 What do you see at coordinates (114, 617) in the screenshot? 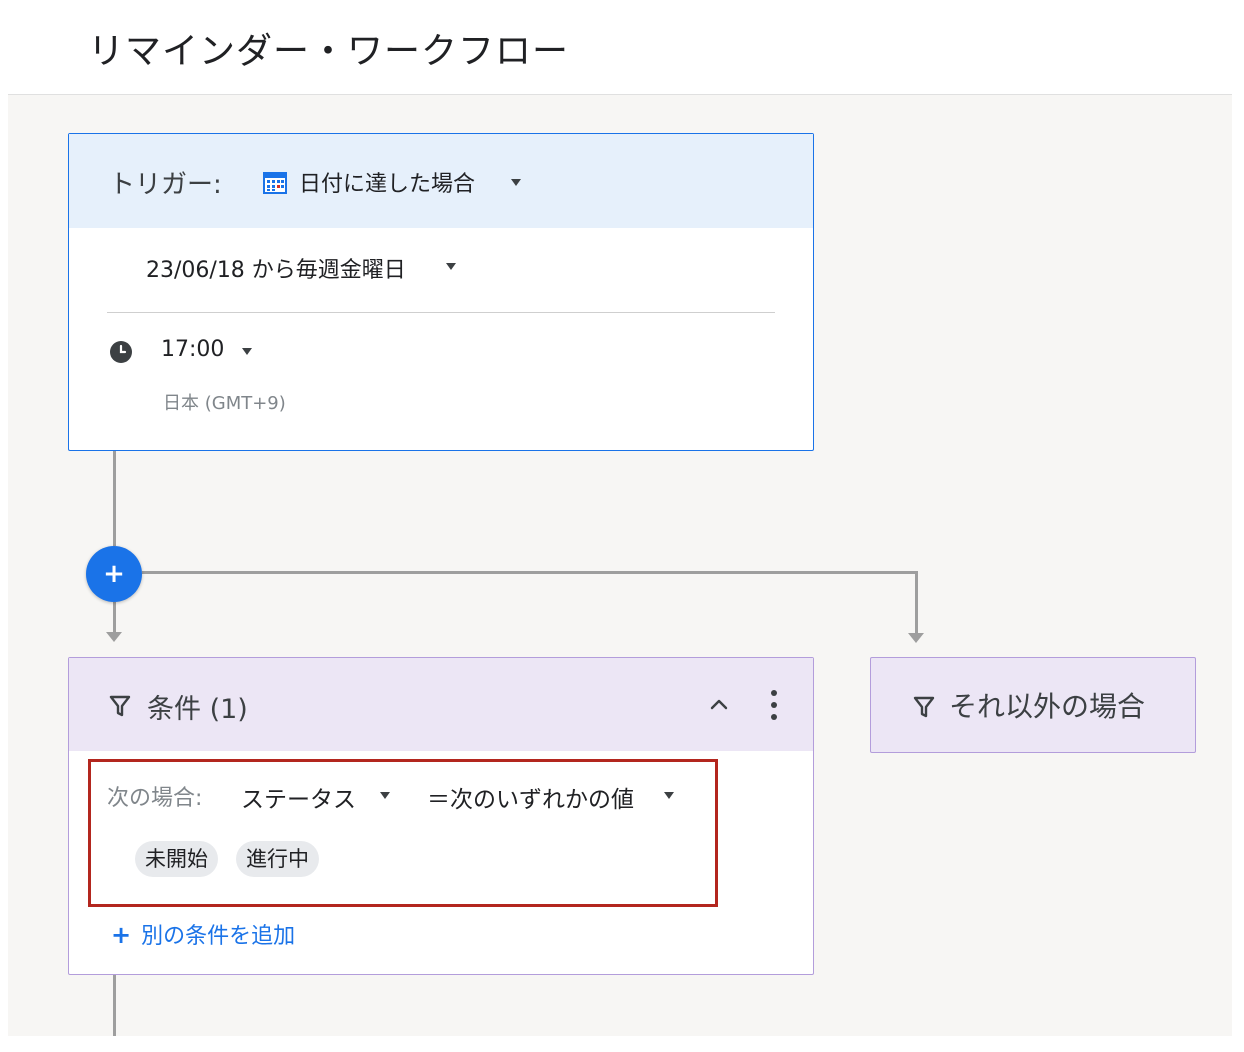
I see `connector-add-to-condition` at bounding box center [114, 617].